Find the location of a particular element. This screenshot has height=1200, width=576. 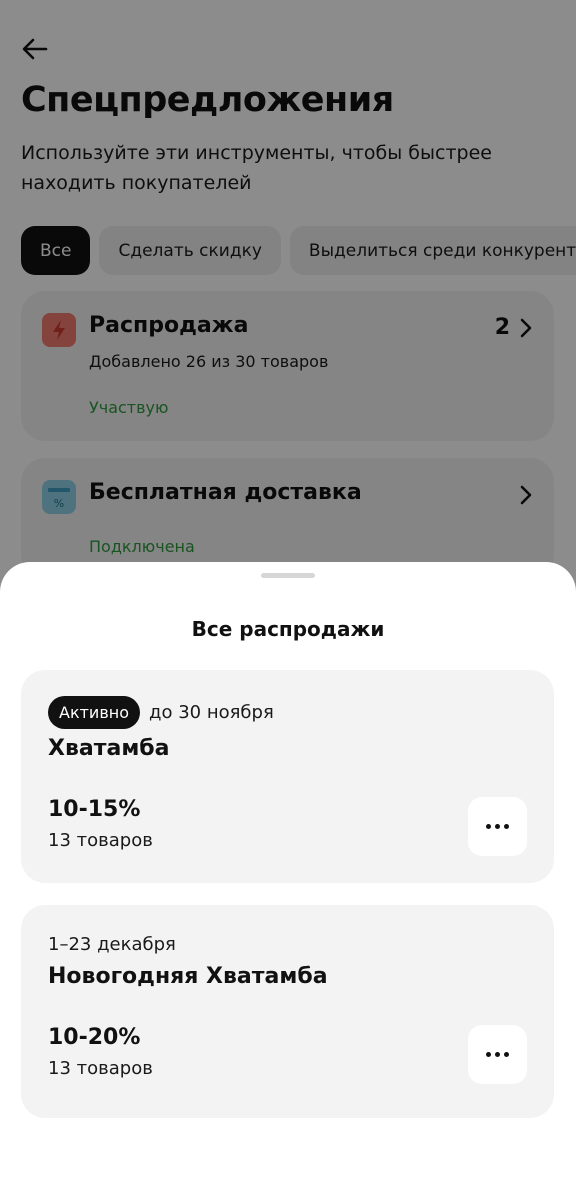

sale-date: 1–23 декабря is located at coordinates (112, 944).